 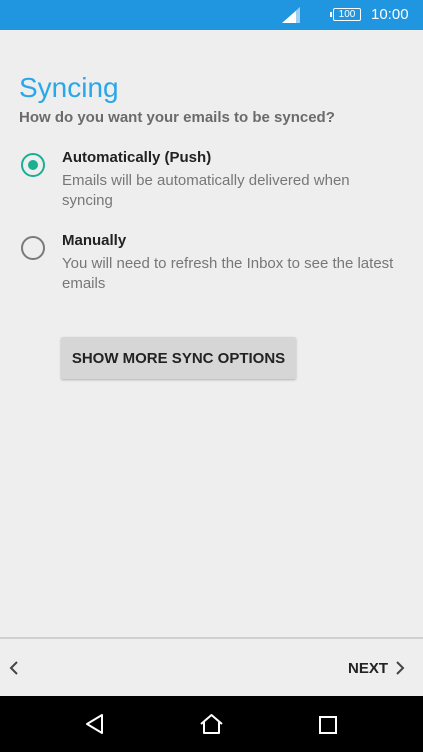 I want to click on recents-square-icon, so click(x=328, y=725).